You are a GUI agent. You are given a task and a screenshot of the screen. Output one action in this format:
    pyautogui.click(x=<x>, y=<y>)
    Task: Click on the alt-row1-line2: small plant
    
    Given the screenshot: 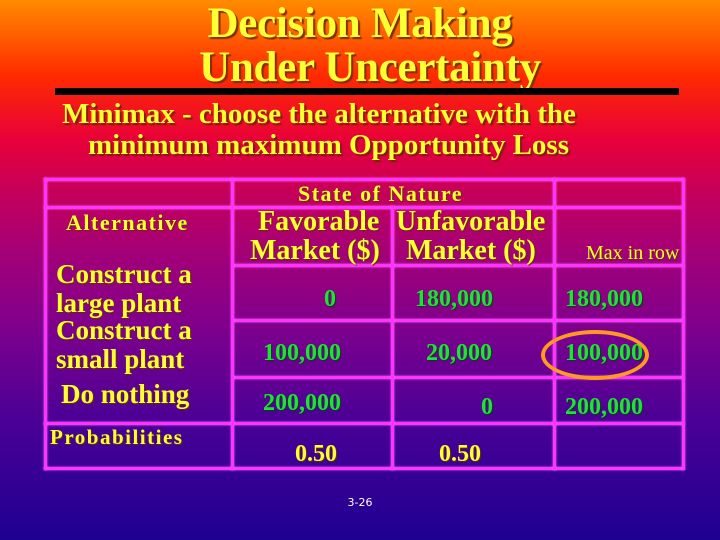 What is the action you would take?
    pyautogui.click(x=120, y=359)
    